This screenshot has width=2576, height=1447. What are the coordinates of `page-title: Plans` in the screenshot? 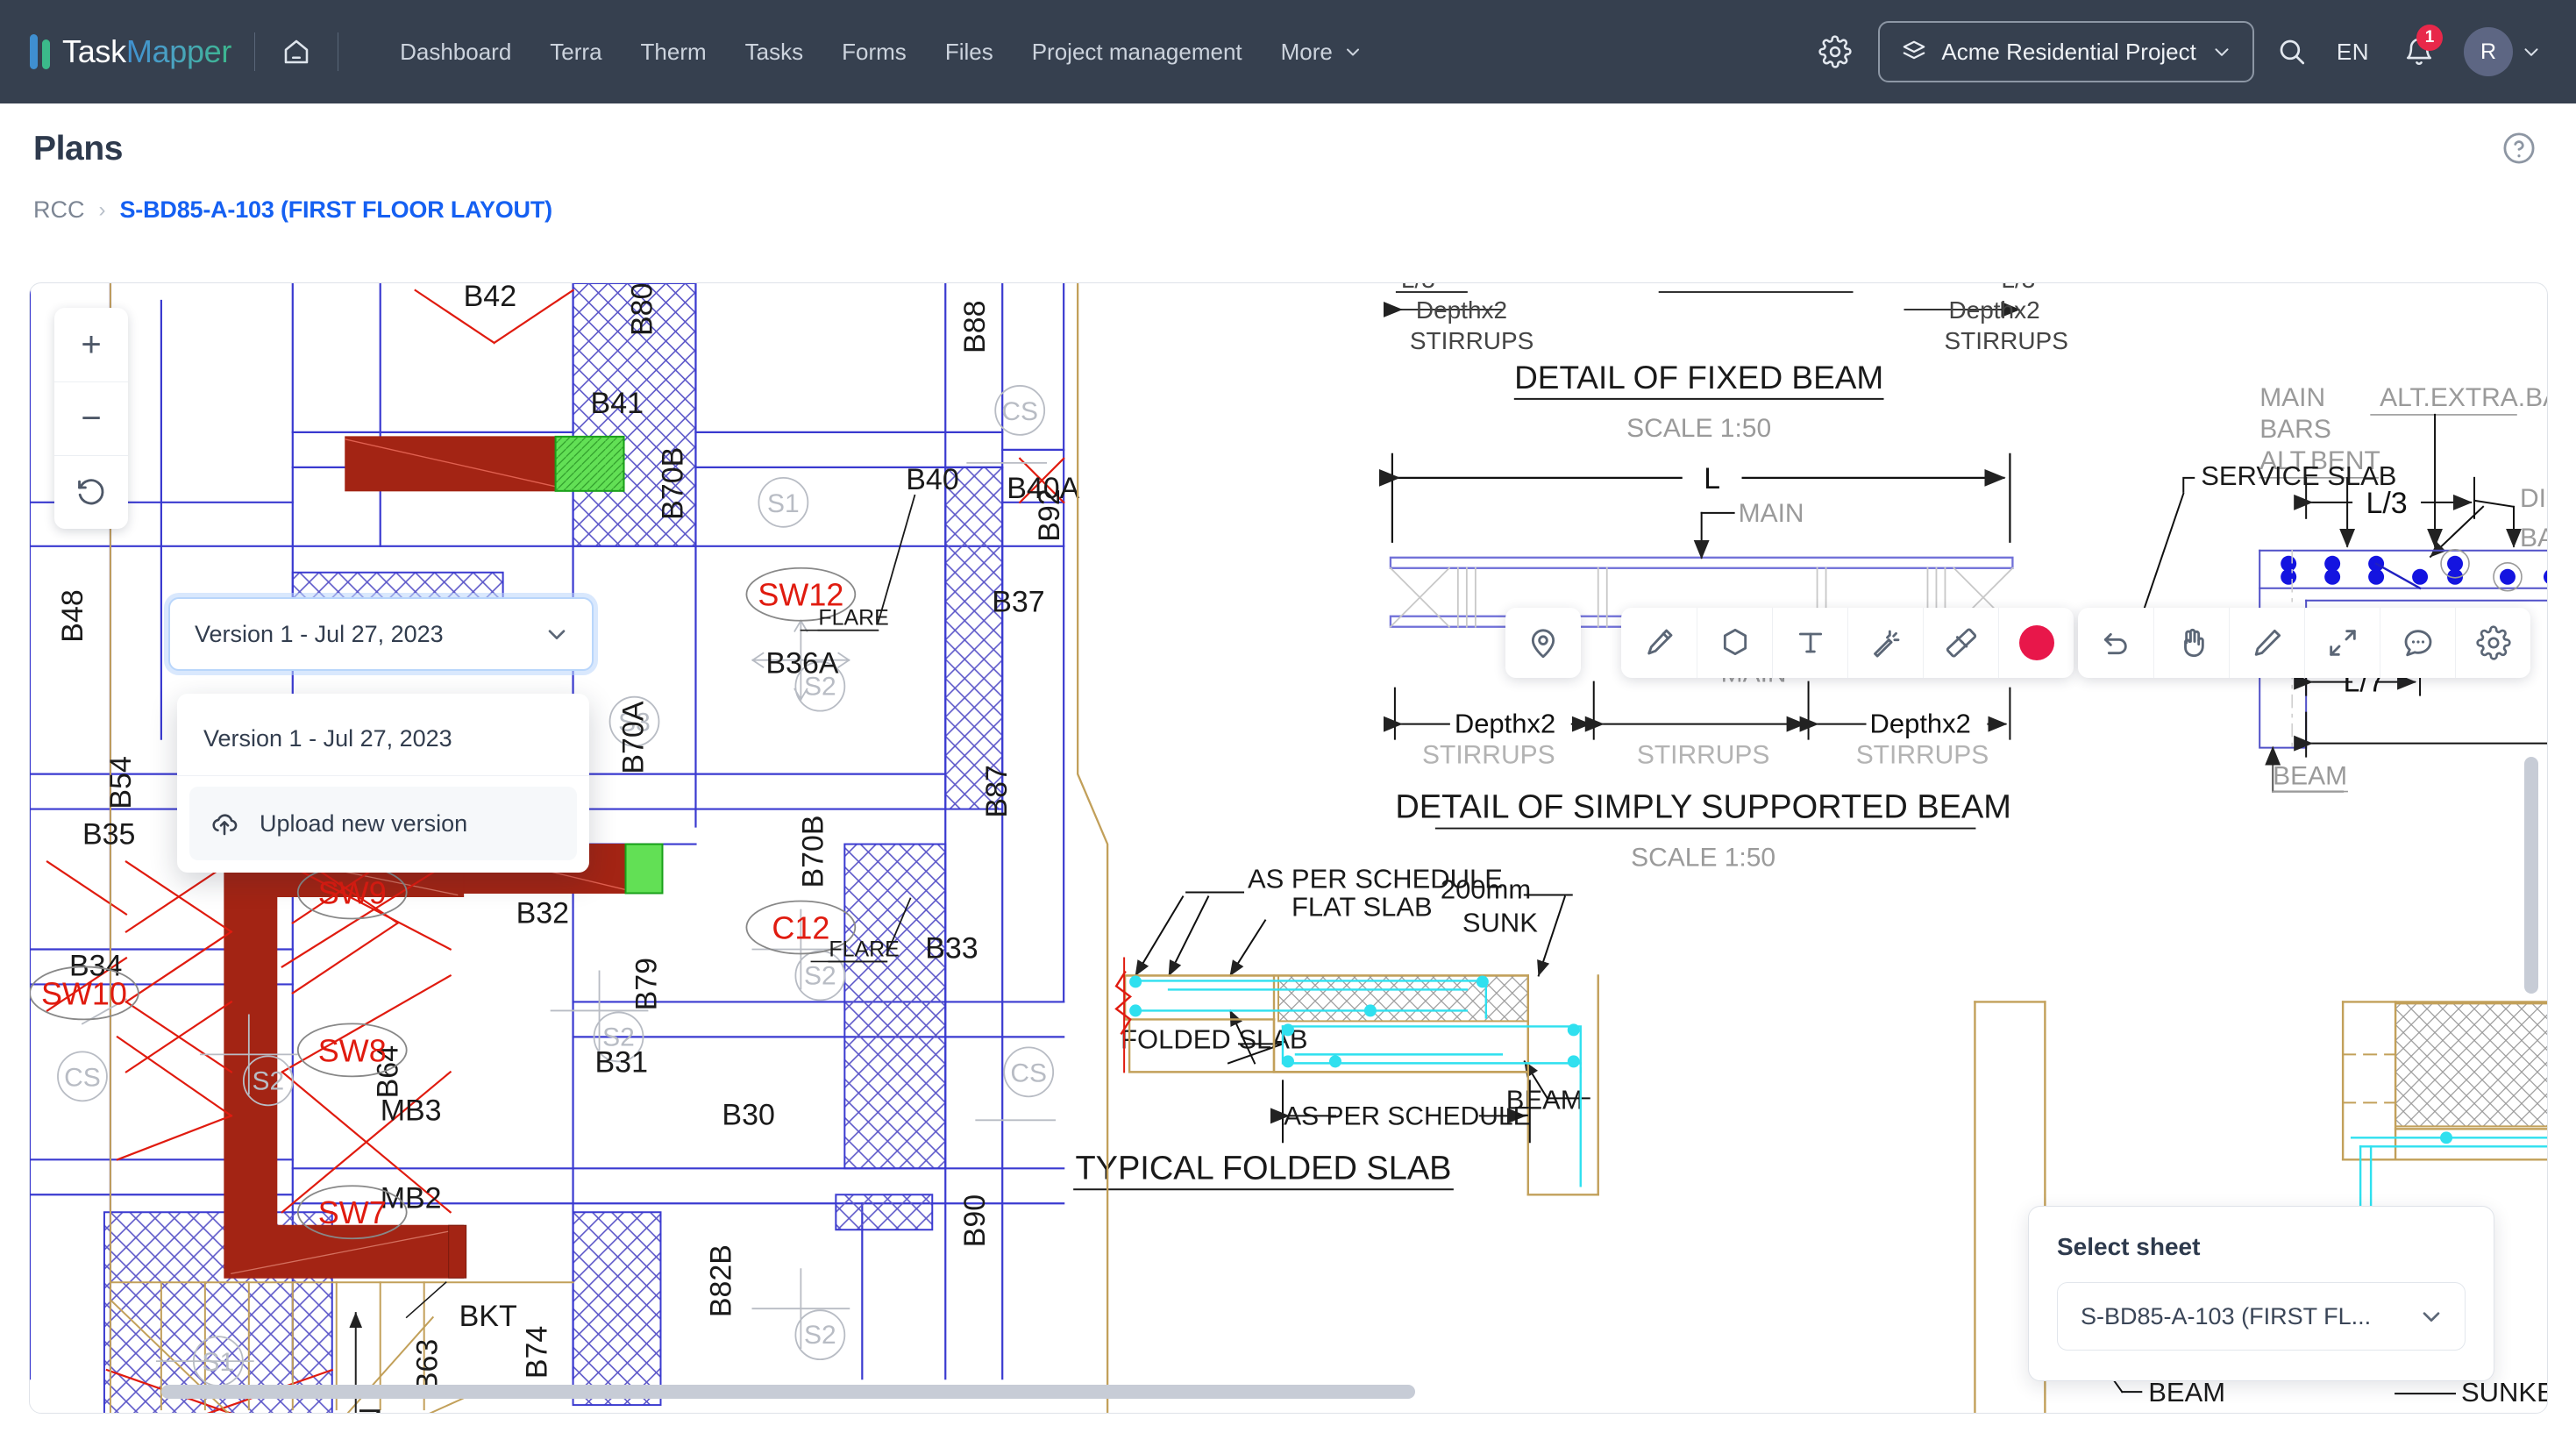 It's located at (78, 149).